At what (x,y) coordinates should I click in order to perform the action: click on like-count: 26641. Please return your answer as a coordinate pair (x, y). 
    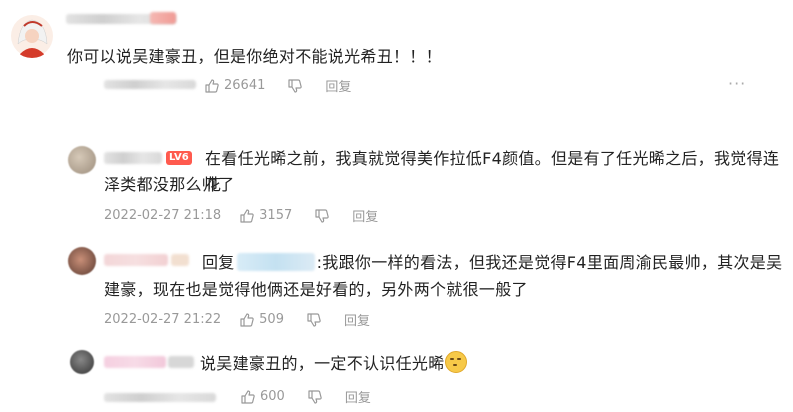
    Looking at the image, I should click on (245, 85).